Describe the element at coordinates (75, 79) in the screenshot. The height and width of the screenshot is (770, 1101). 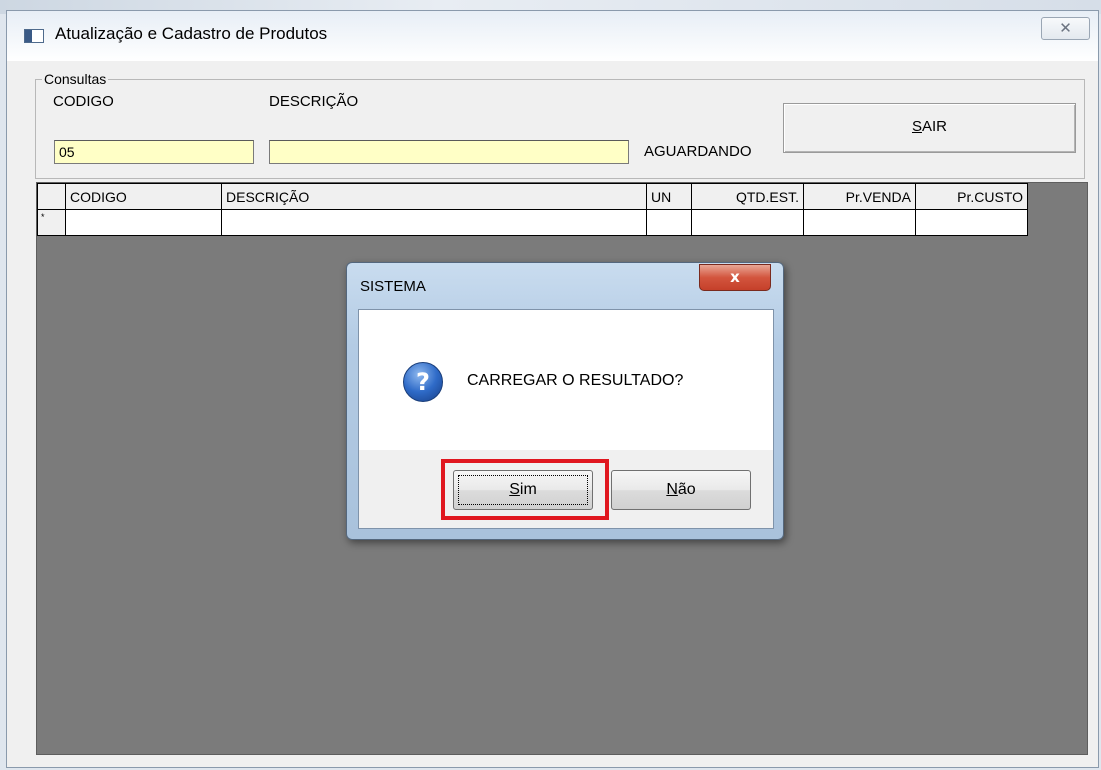
I see `consultas-legend: Consultas` at that location.